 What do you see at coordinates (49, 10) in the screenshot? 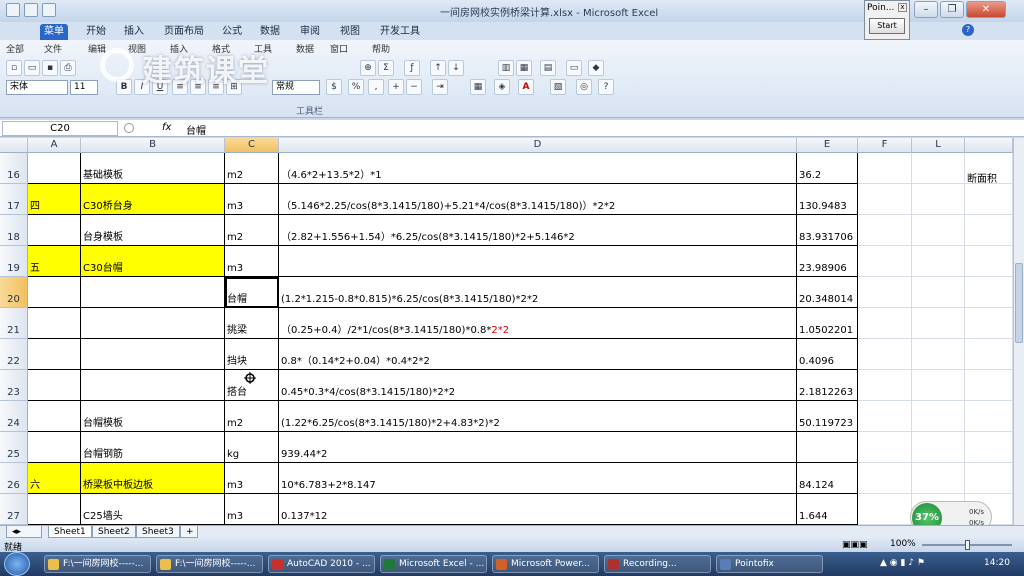
I see `undo-icon` at bounding box center [49, 10].